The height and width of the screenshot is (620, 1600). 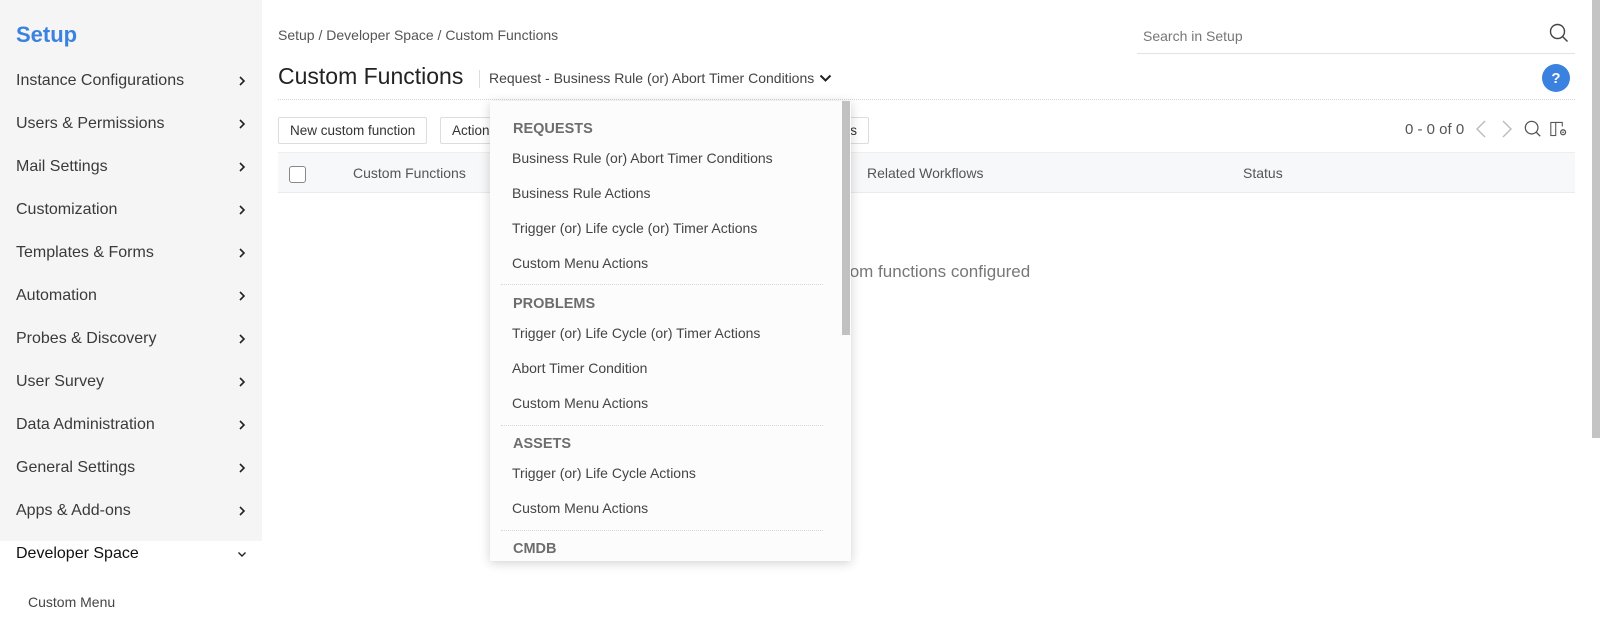 What do you see at coordinates (1323, 35) in the screenshot?
I see `search-input` at bounding box center [1323, 35].